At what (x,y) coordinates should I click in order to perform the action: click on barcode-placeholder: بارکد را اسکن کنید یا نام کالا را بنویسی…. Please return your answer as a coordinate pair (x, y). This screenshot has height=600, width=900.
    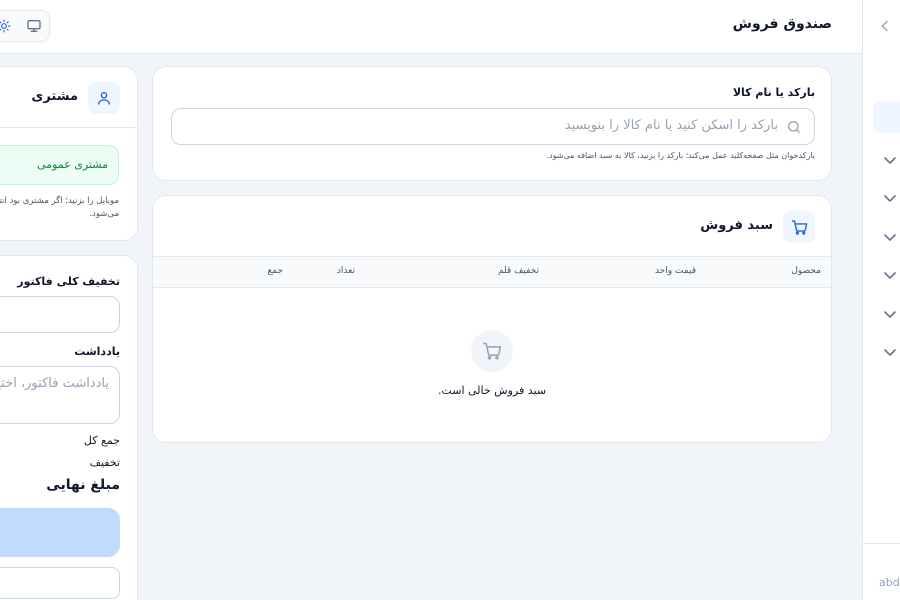
    Looking at the image, I should click on (671, 125).